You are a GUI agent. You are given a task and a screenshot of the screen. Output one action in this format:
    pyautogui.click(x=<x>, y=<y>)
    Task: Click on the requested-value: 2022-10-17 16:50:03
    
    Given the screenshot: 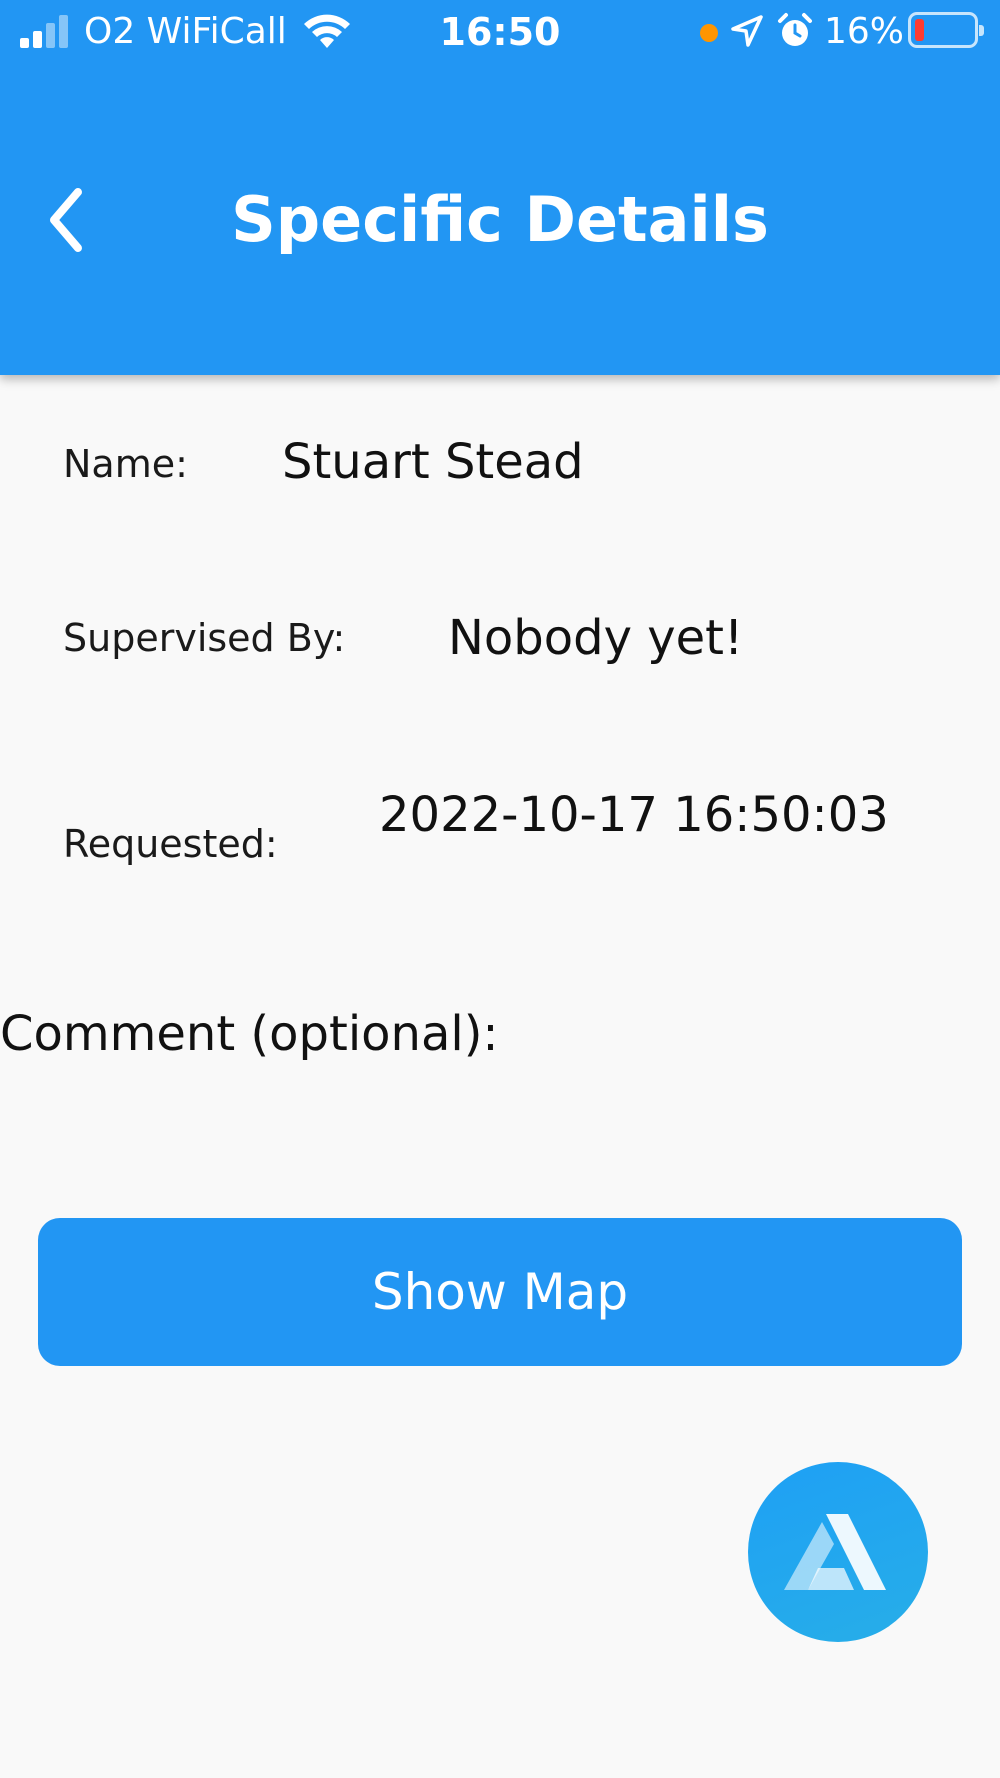 What is the action you would take?
    pyautogui.click(x=634, y=815)
    